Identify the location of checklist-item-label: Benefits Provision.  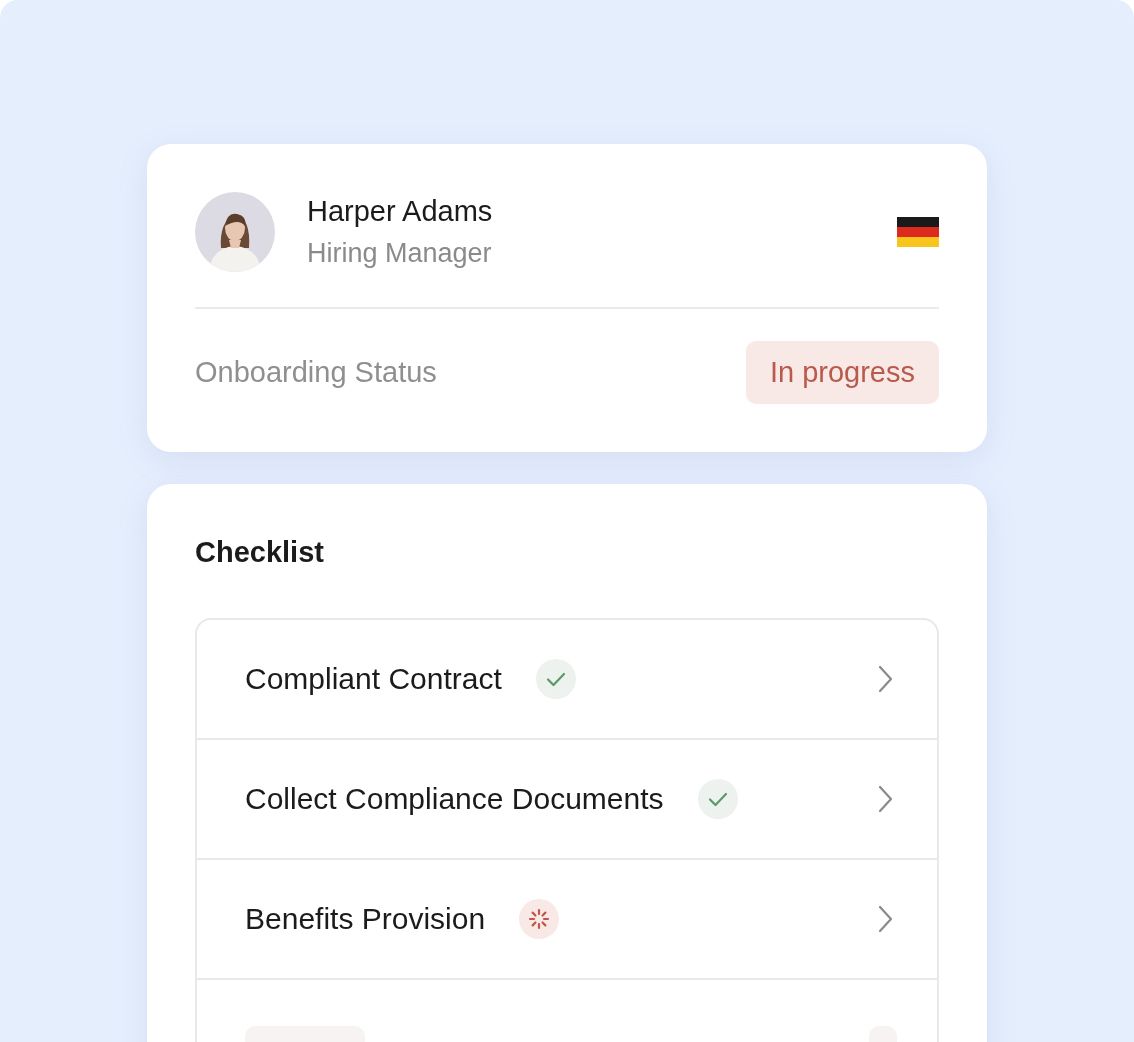
(365, 919).